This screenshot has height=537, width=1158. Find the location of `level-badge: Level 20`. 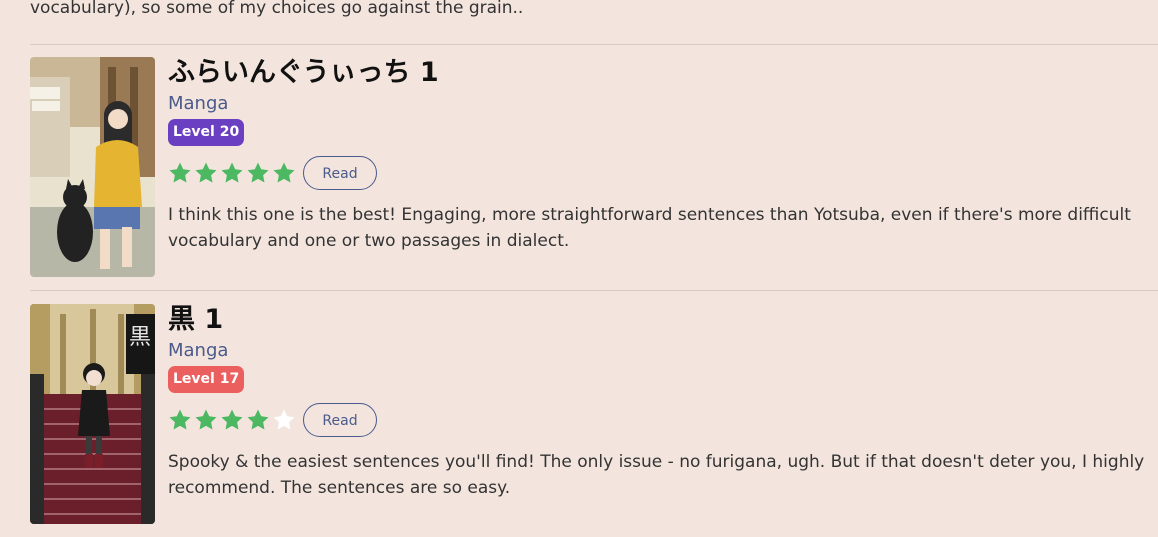

level-badge: Level 20 is located at coordinates (206, 132).